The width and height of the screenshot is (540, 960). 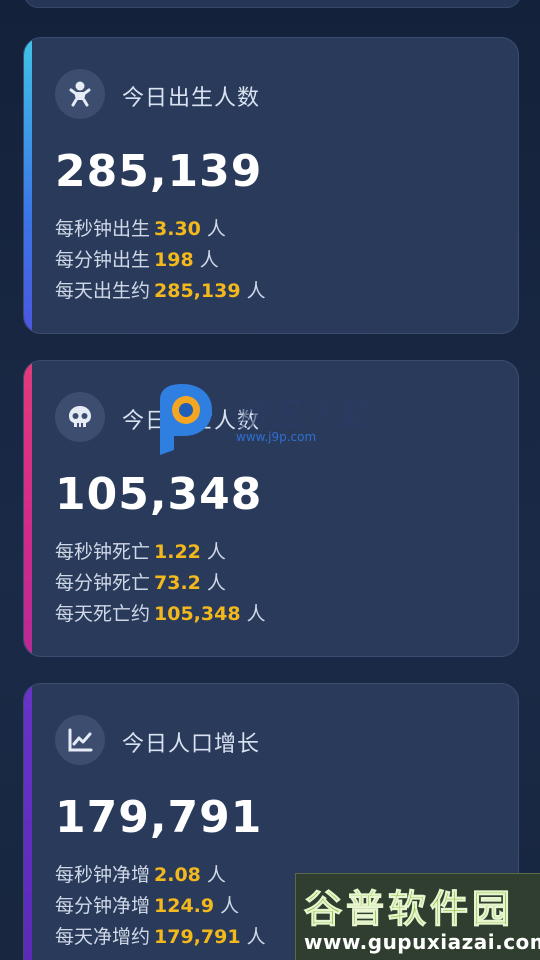 I want to click on stat-per-second: 每秒钟死亡 1.22 人, so click(x=140, y=552).